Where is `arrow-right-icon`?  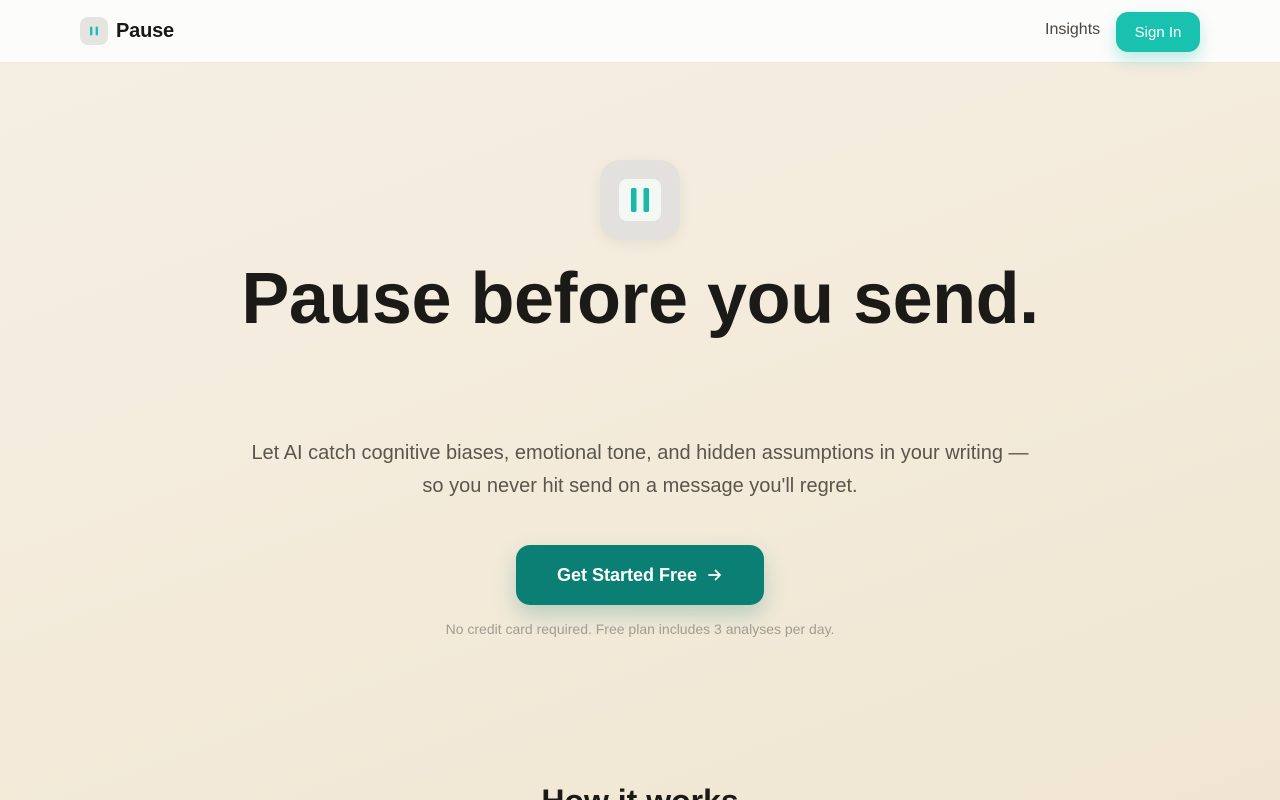 arrow-right-icon is located at coordinates (715, 575).